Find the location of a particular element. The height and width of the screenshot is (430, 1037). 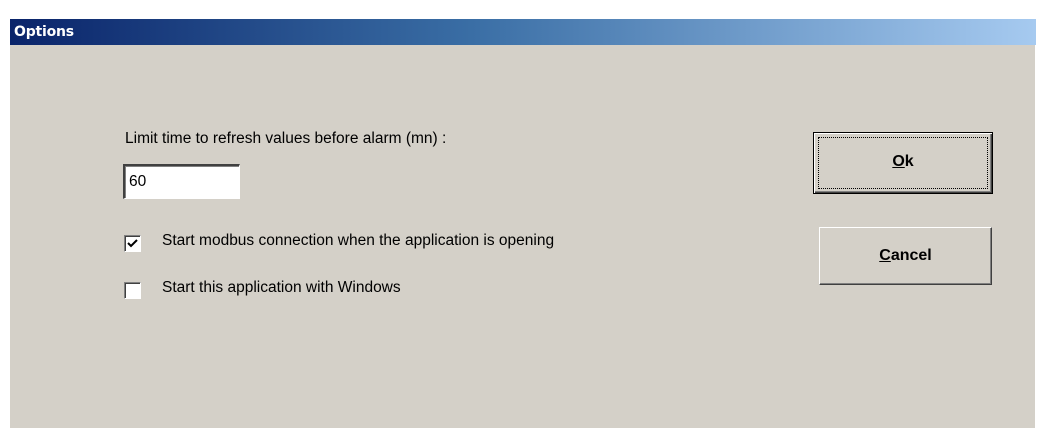

modbus-checkbox is located at coordinates (132, 243).